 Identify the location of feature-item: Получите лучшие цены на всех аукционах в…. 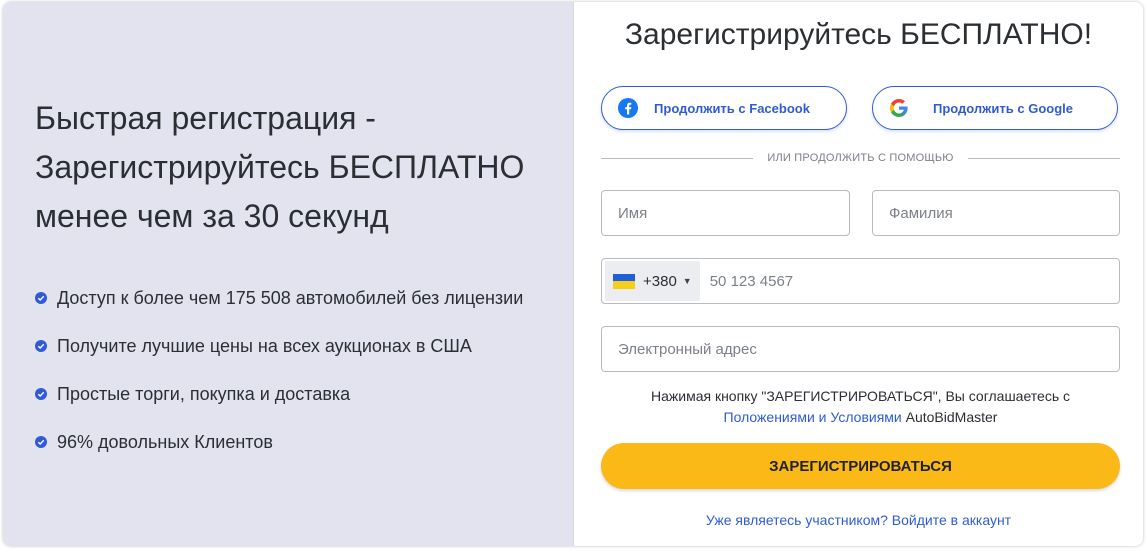
(279, 346).